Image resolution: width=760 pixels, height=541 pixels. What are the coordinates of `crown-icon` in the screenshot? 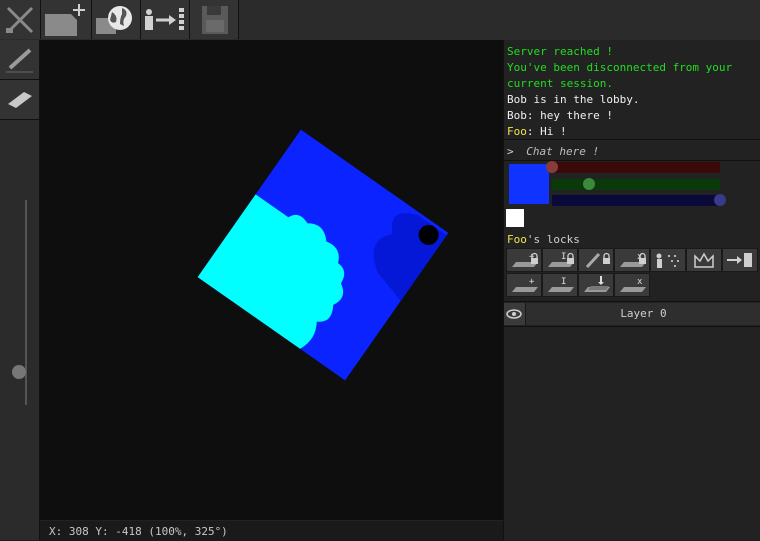 It's located at (704, 260).